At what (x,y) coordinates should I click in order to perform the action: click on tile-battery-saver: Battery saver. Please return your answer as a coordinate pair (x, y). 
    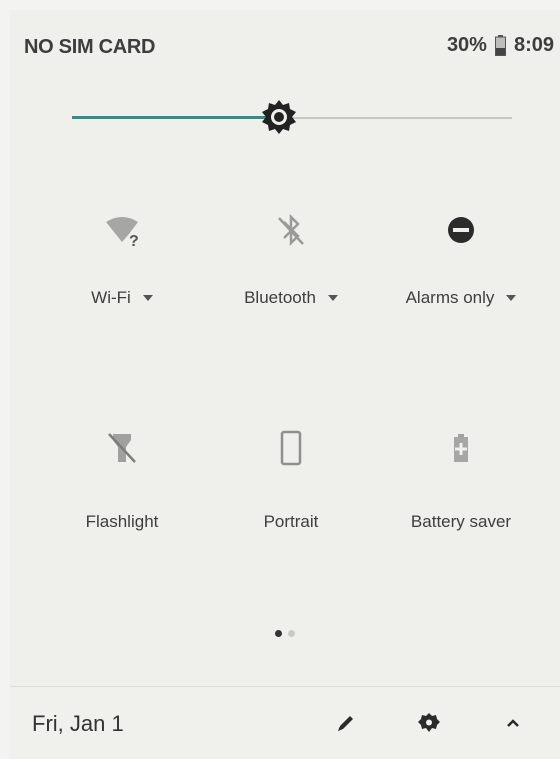
    Looking at the image, I should click on (461, 480).